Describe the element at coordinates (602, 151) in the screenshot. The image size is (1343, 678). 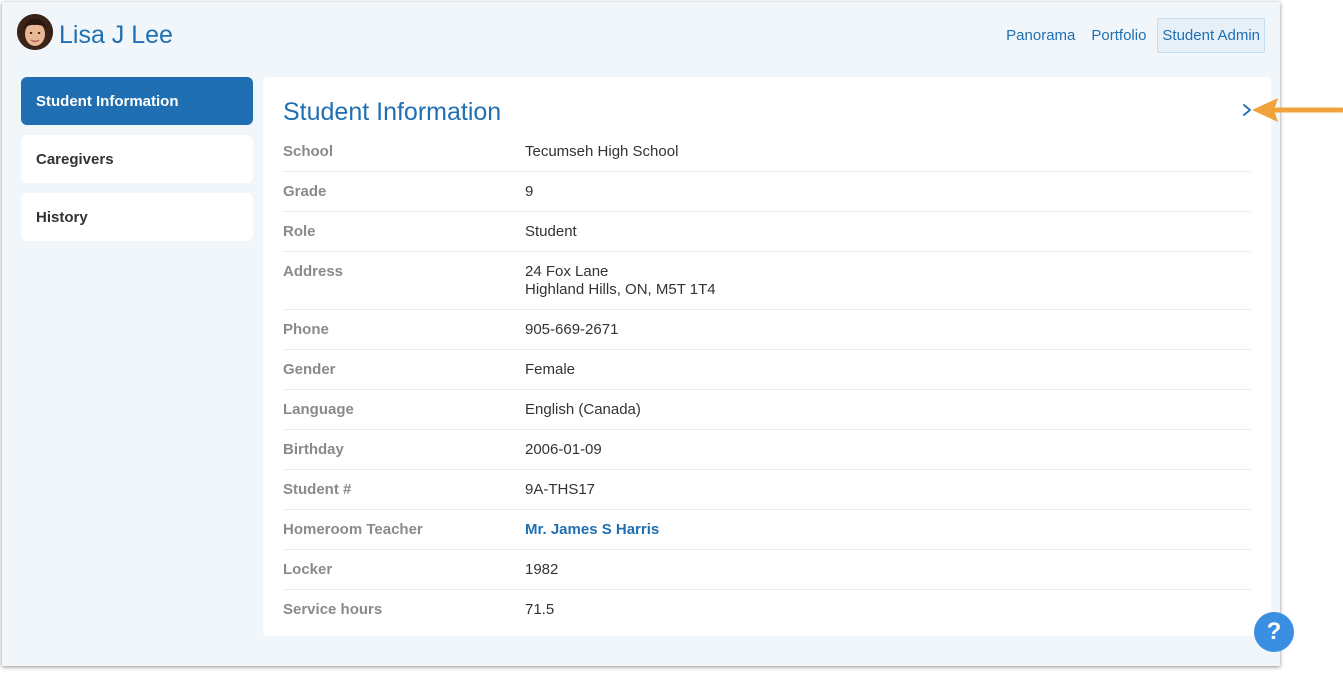
I see `info-value: Tecumseh High School` at that location.